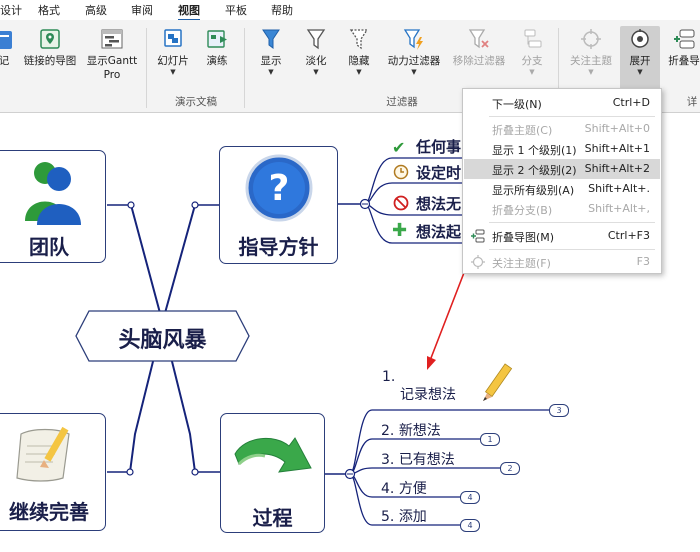  What do you see at coordinates (562, 209) in the screenshot?
I see `menu-item-collapse-branch: 折叠分支(B) Shift+Alt+,` at bounding box center [562, 209].